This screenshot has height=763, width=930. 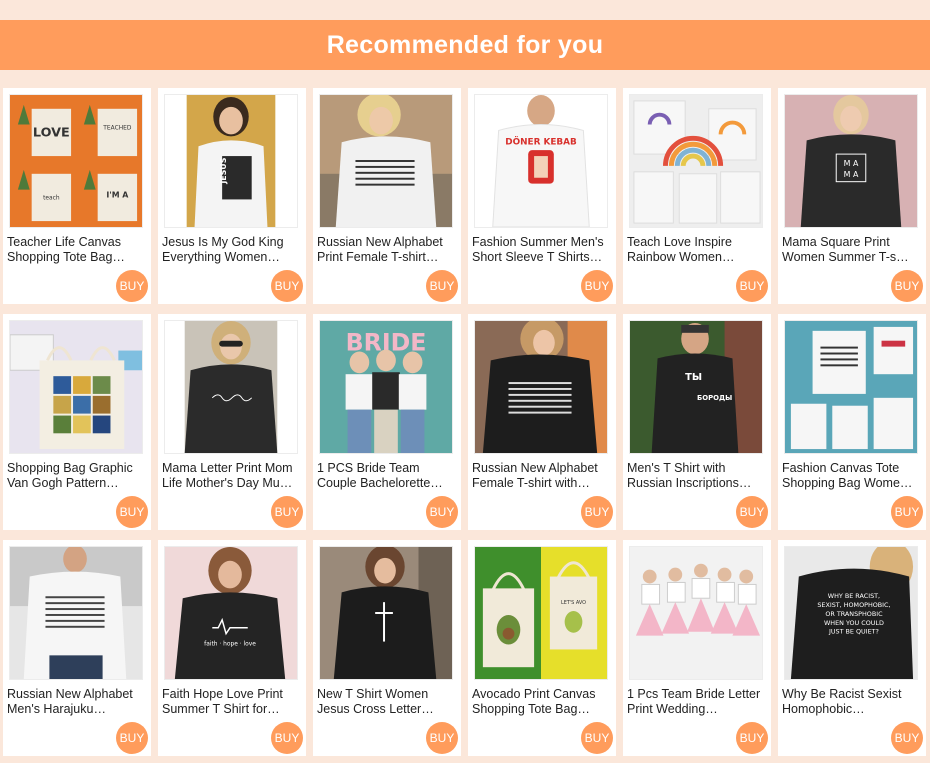 What do you see at coordinates (696, 161) in the screenshot?
I see `tote-bags-rainbow-icon` at bounding box center [696, 161].